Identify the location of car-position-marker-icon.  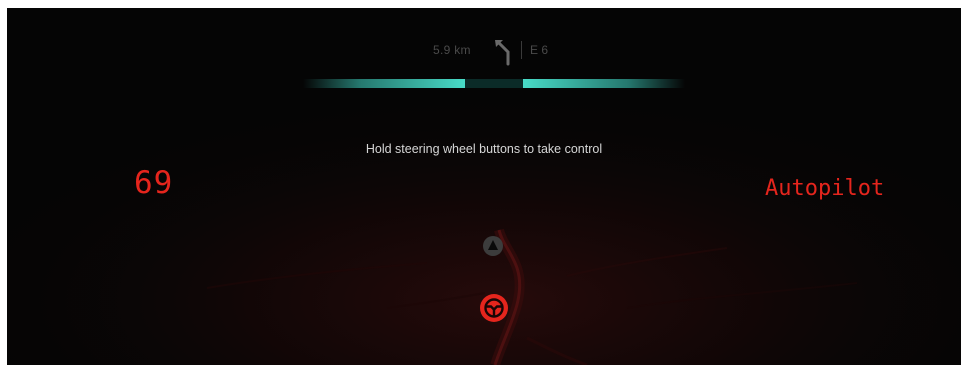
(493, 246).